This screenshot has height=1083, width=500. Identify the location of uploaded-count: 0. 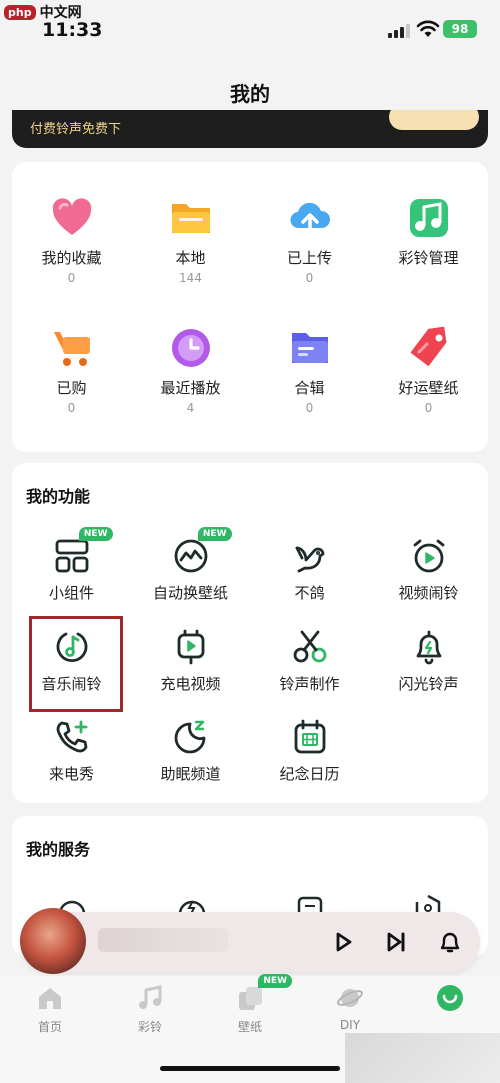
(309, 278).